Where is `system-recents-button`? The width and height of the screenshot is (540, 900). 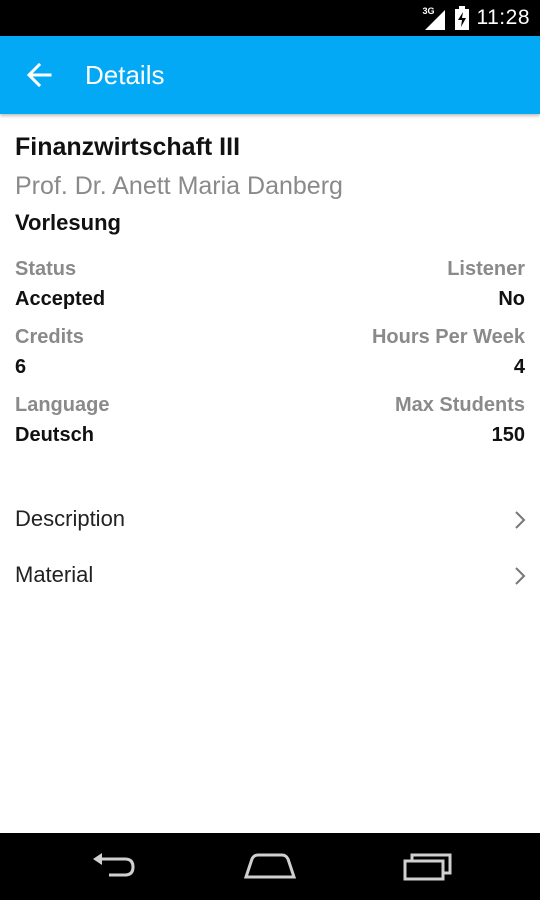 system-recents-button is located at coordinates (428, 866).